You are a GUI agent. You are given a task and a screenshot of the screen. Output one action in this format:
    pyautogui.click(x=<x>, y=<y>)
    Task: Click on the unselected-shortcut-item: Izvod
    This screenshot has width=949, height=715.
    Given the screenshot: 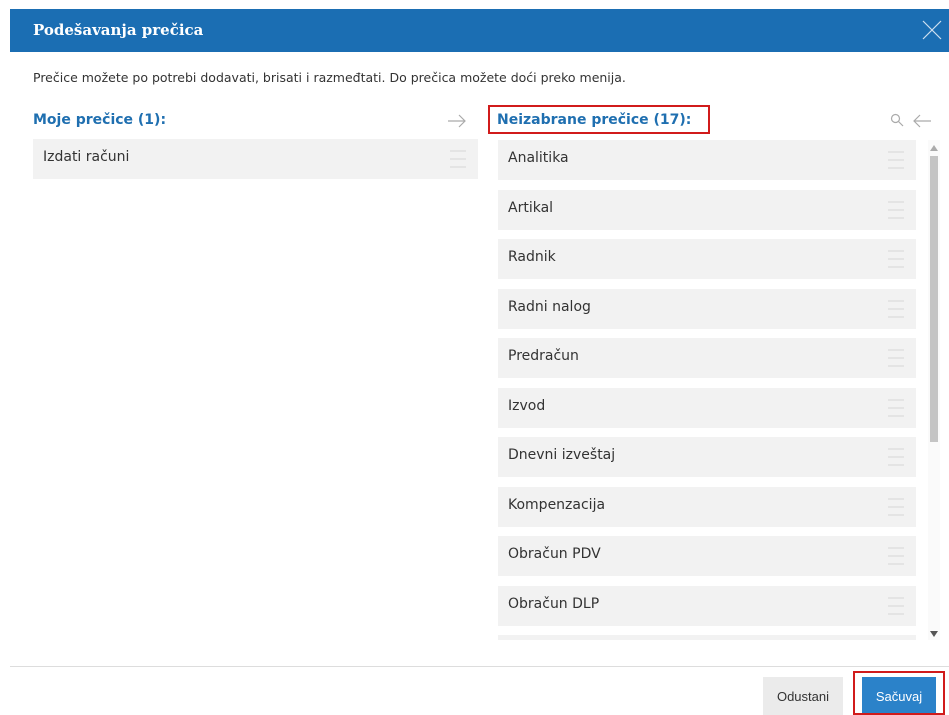 What is the action you would take?
    pyautogui.click(x=707, y=407)
    